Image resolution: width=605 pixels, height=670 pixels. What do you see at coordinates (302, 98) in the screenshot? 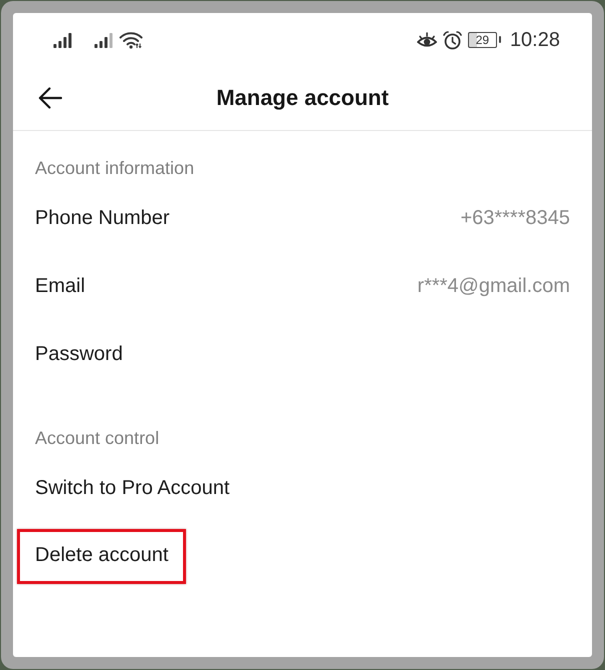
I see `page-title: Manage account` at bounding box center [302, 98].